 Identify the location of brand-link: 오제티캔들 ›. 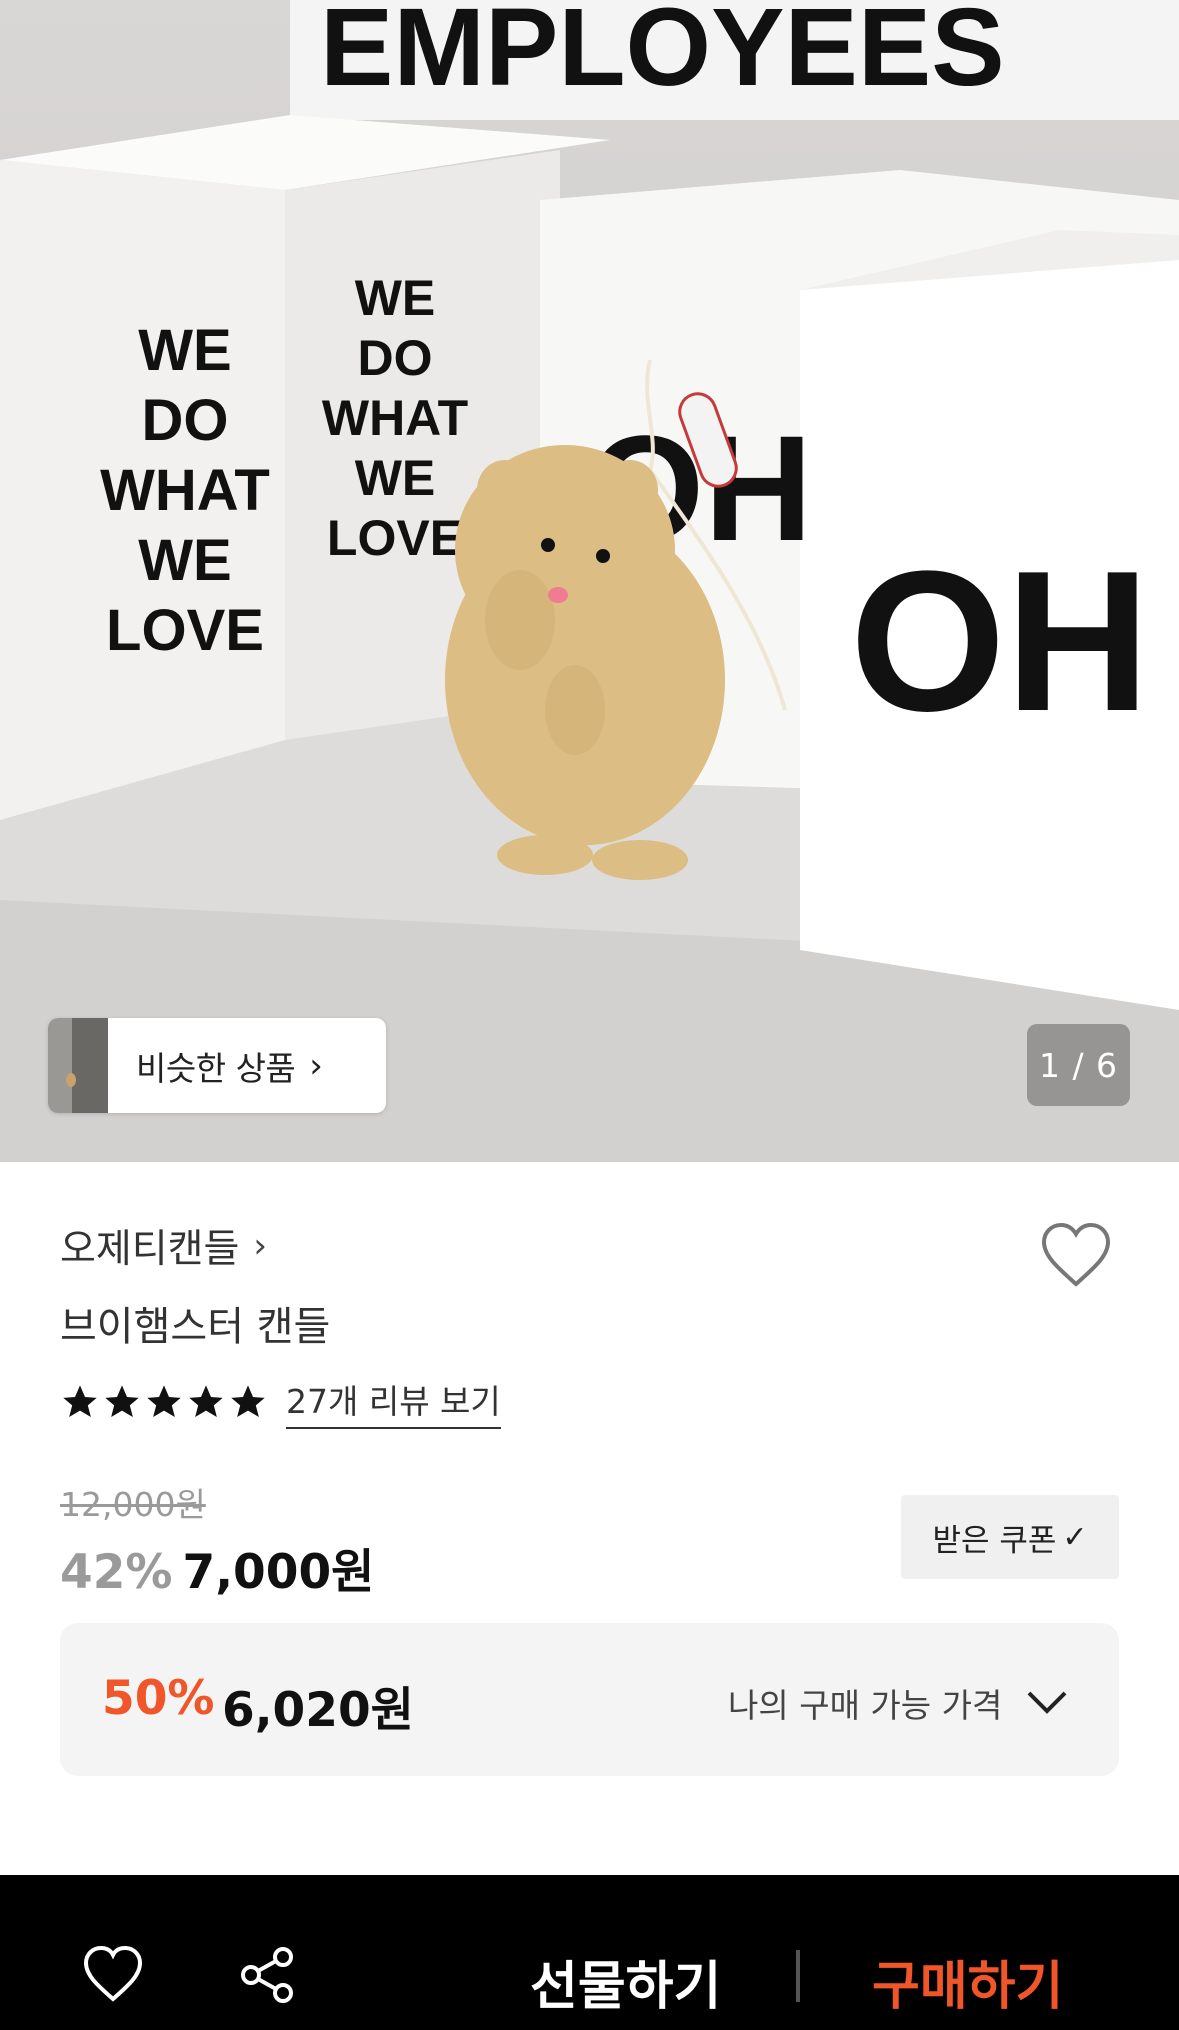
(163, 1246).